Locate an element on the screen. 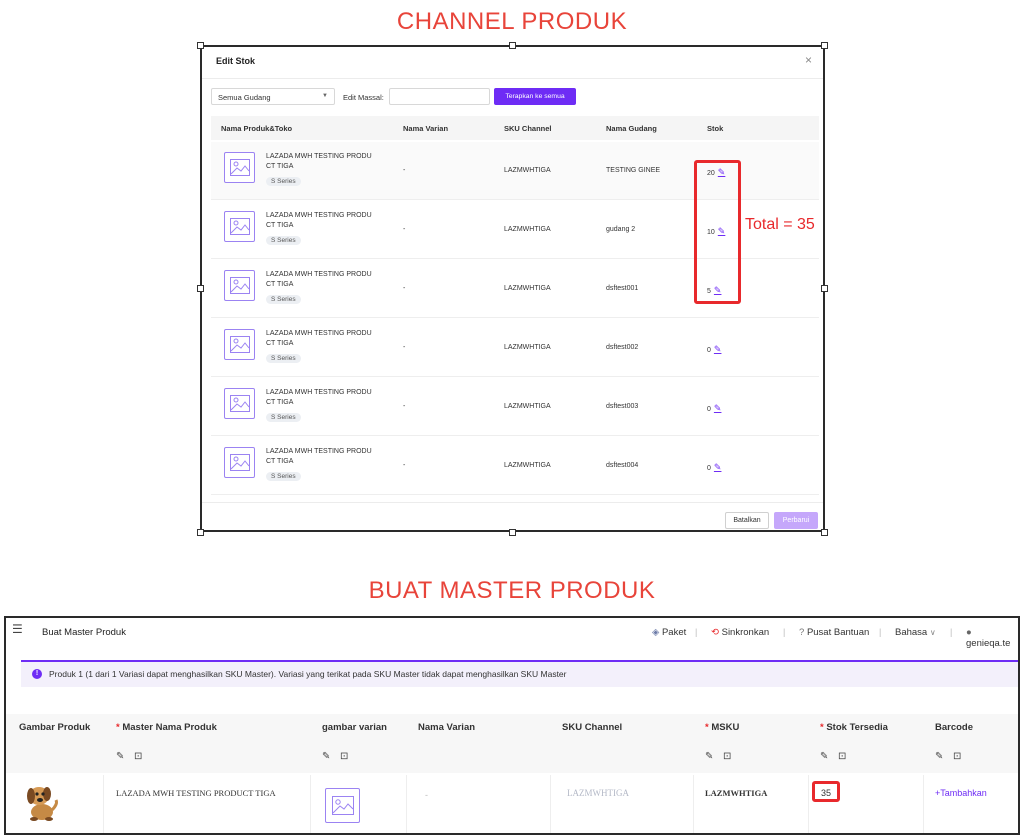 The width and height of the screenshot is (1024, 839). user-icon: ● is located at coordinates (969, 632).